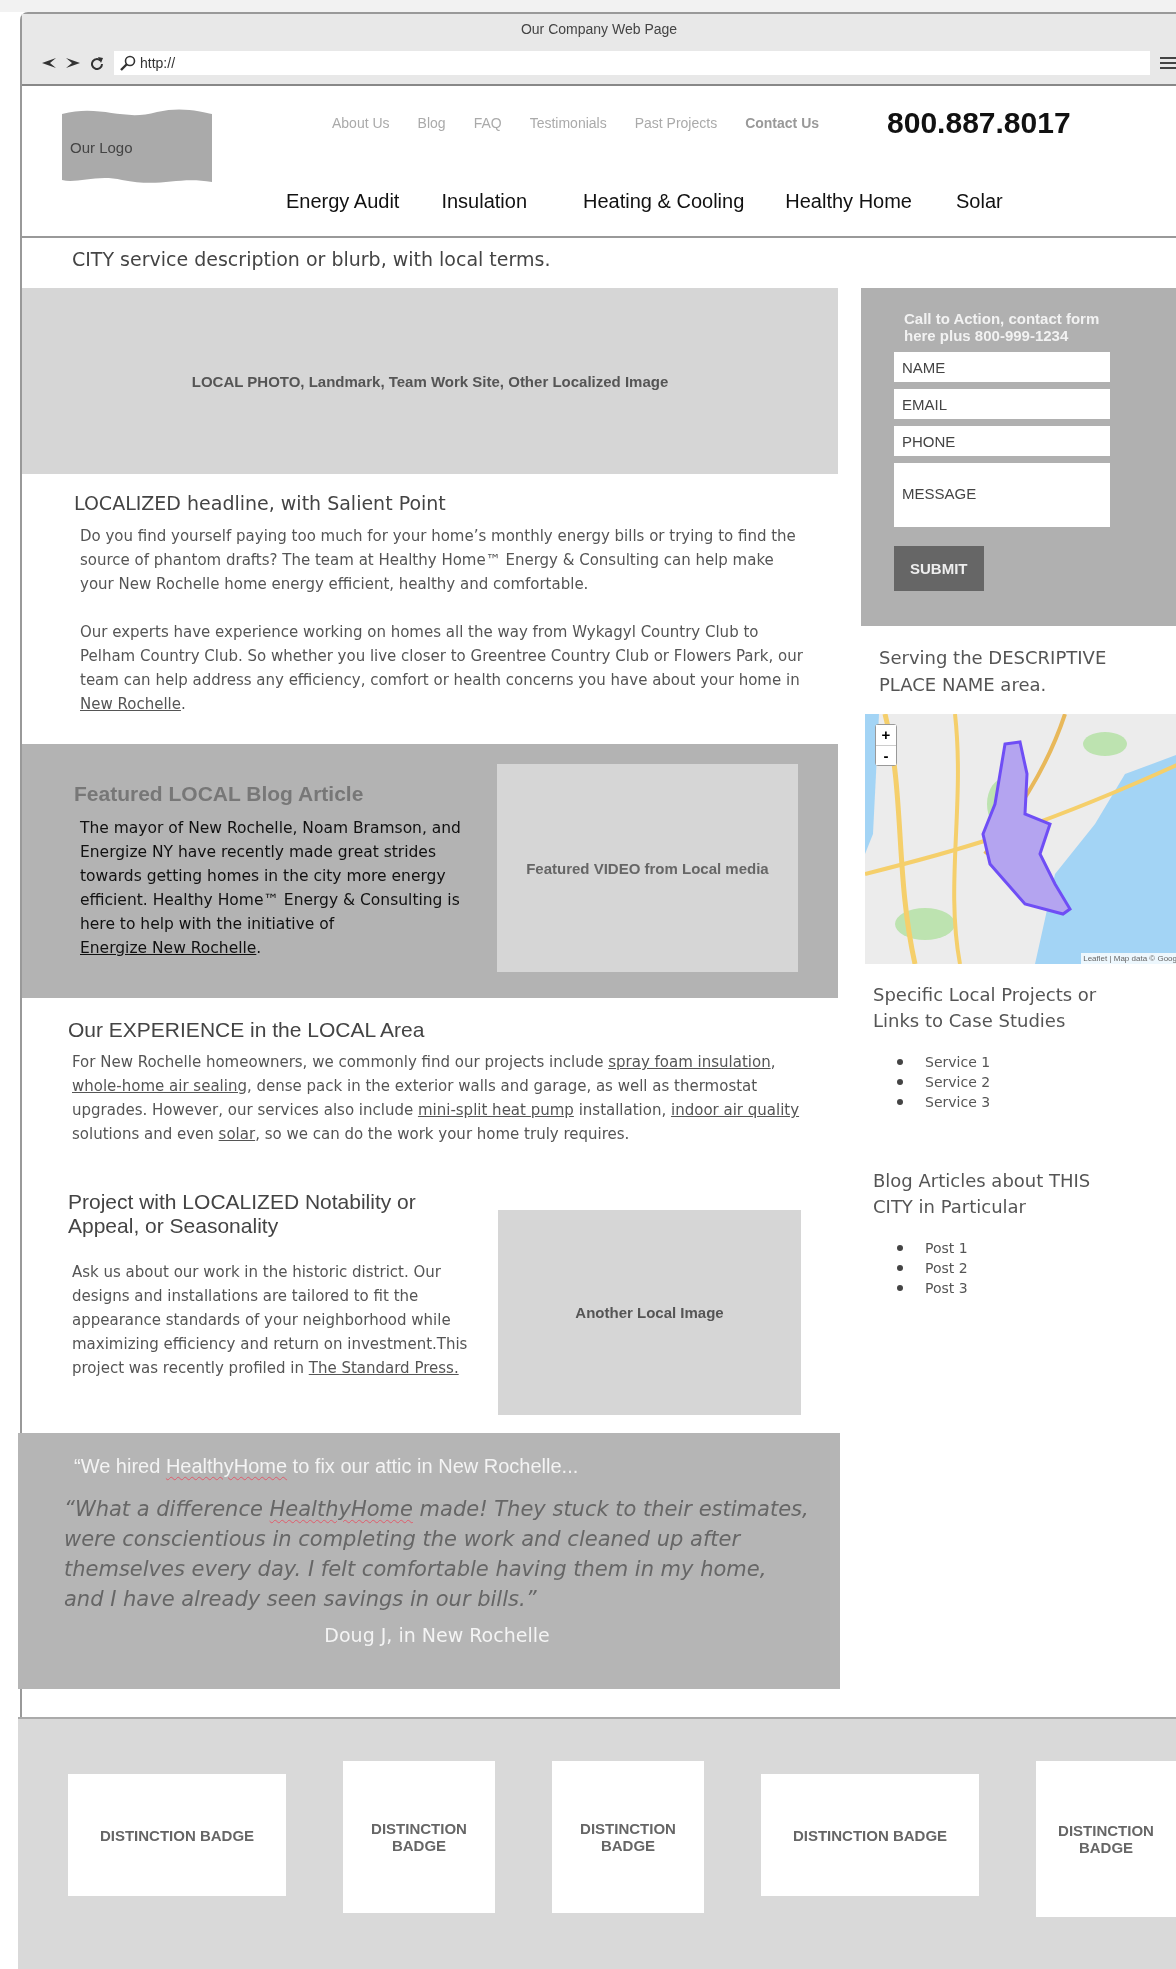 The image size is (1176, 1969). I want to click on phone-number: 800.887.8017, so click(979, 123).